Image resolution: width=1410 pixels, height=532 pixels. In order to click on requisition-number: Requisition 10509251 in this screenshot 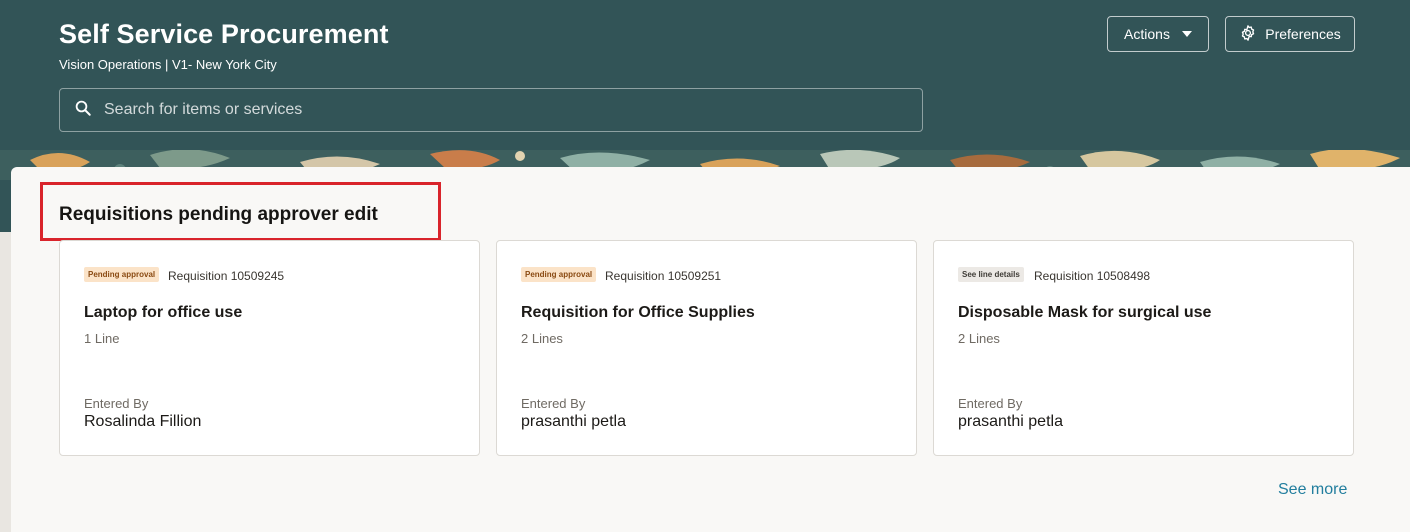, I will do `click(663, 276)`.